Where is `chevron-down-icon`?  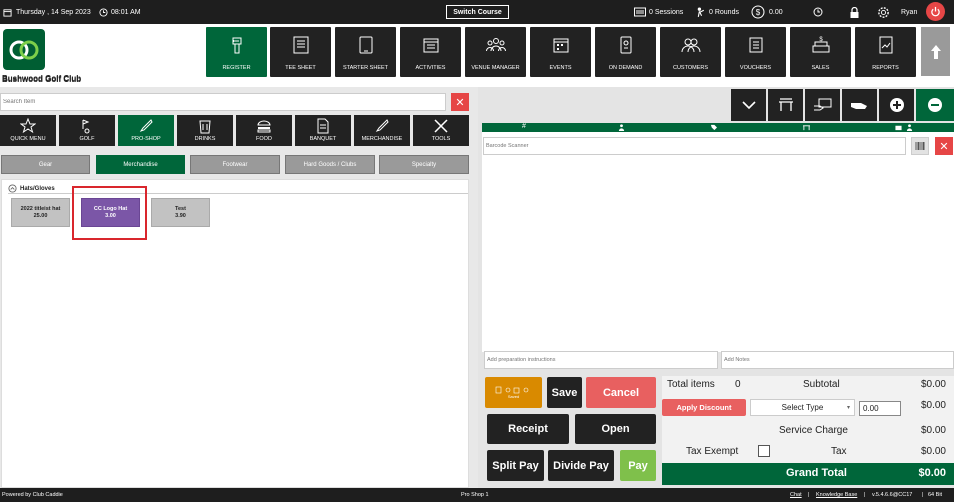
chevron-down-icon is located at coordinates (748, 105).